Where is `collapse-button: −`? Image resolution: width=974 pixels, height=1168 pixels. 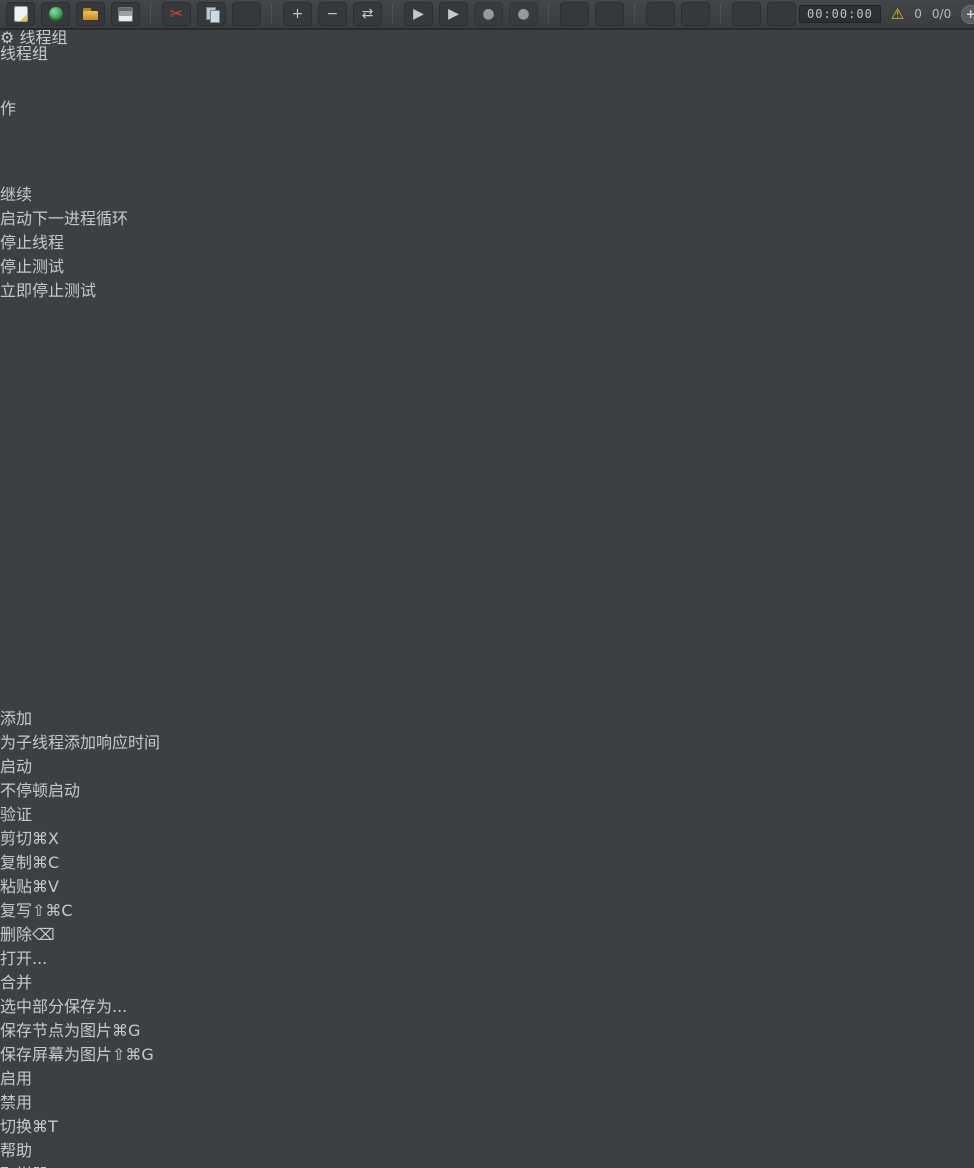
collapse-button: − is located at coordinates (332, 14).